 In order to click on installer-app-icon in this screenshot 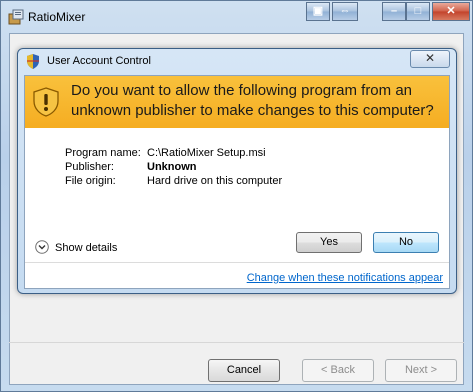, I will do `click(16, 17)`.